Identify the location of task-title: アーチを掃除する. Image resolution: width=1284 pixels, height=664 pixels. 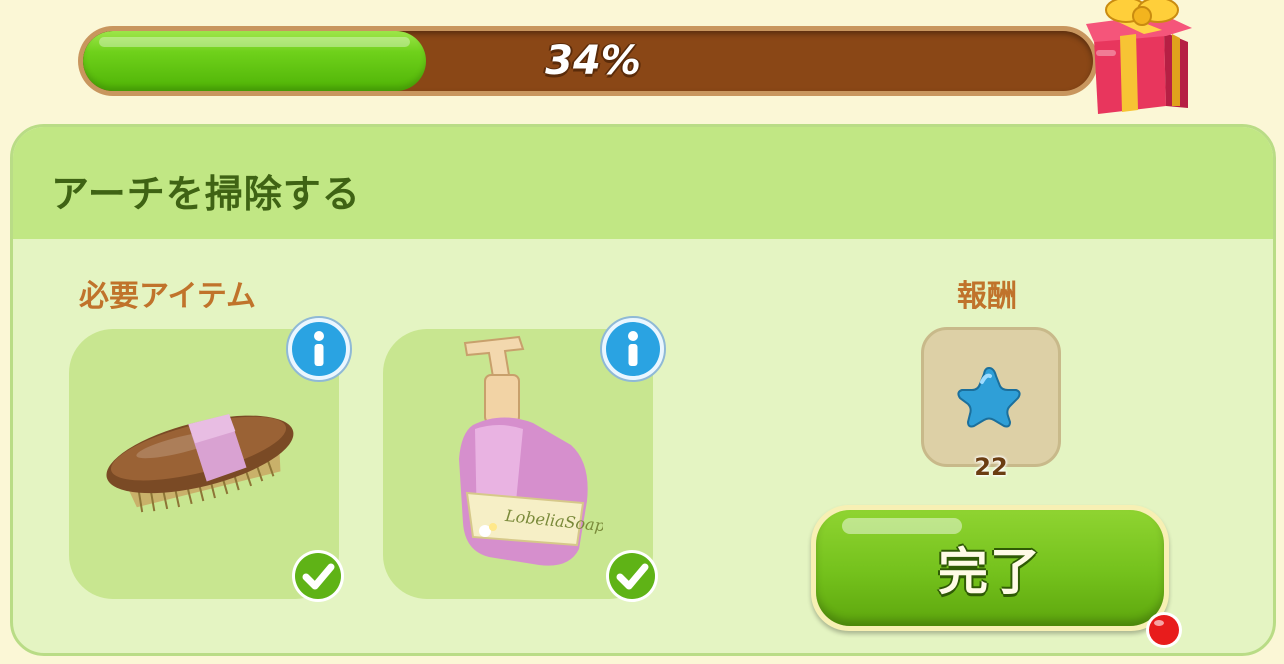
(206, 194).